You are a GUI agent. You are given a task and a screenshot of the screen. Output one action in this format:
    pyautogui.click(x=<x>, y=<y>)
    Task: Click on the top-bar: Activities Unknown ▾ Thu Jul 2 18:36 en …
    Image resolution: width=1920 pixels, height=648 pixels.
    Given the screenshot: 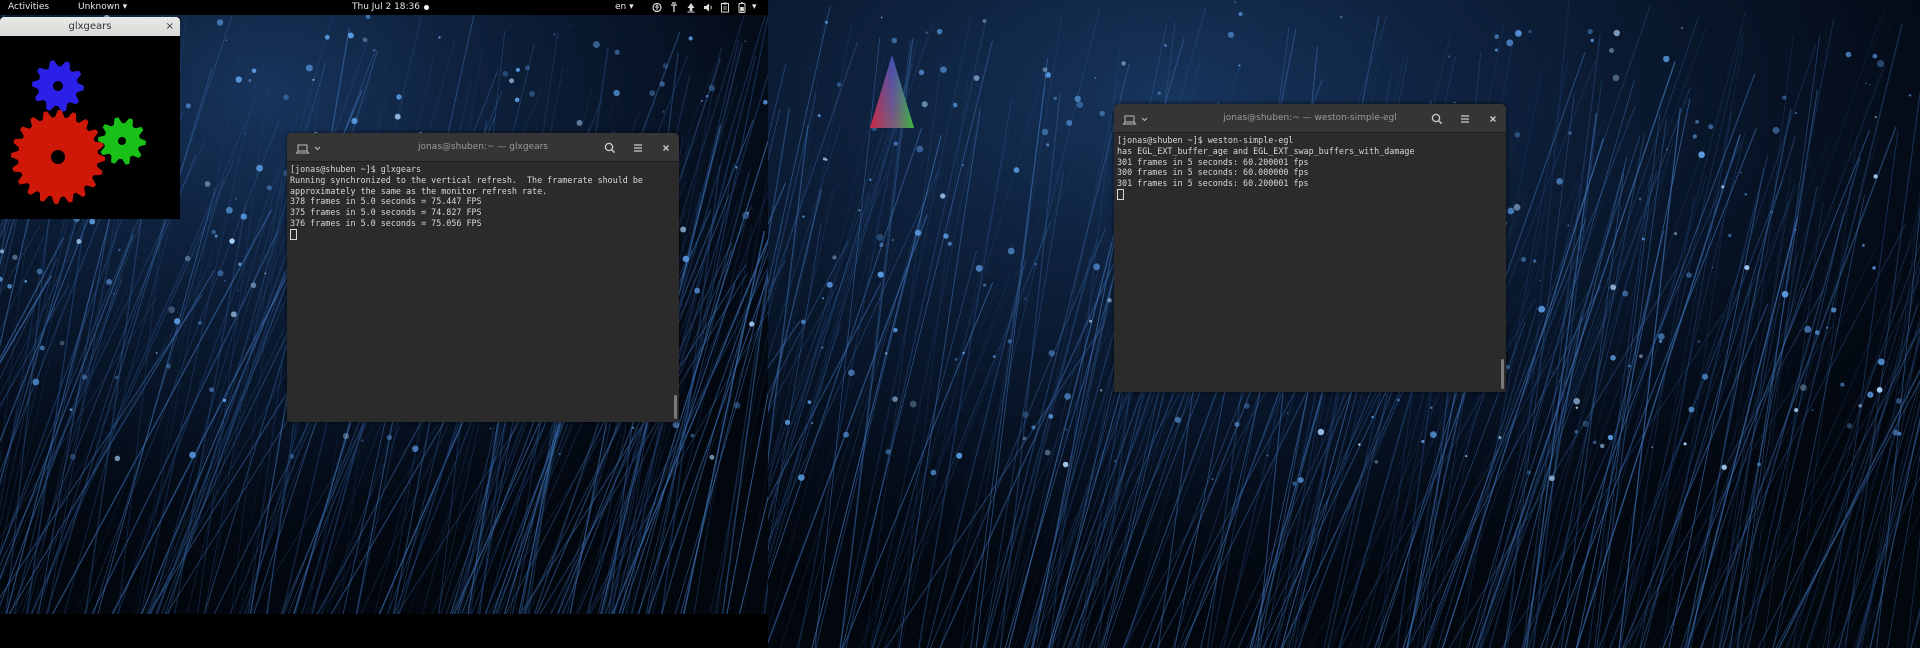 What is the action you would take?
    pyautogui.click(x=384, y=7)
    